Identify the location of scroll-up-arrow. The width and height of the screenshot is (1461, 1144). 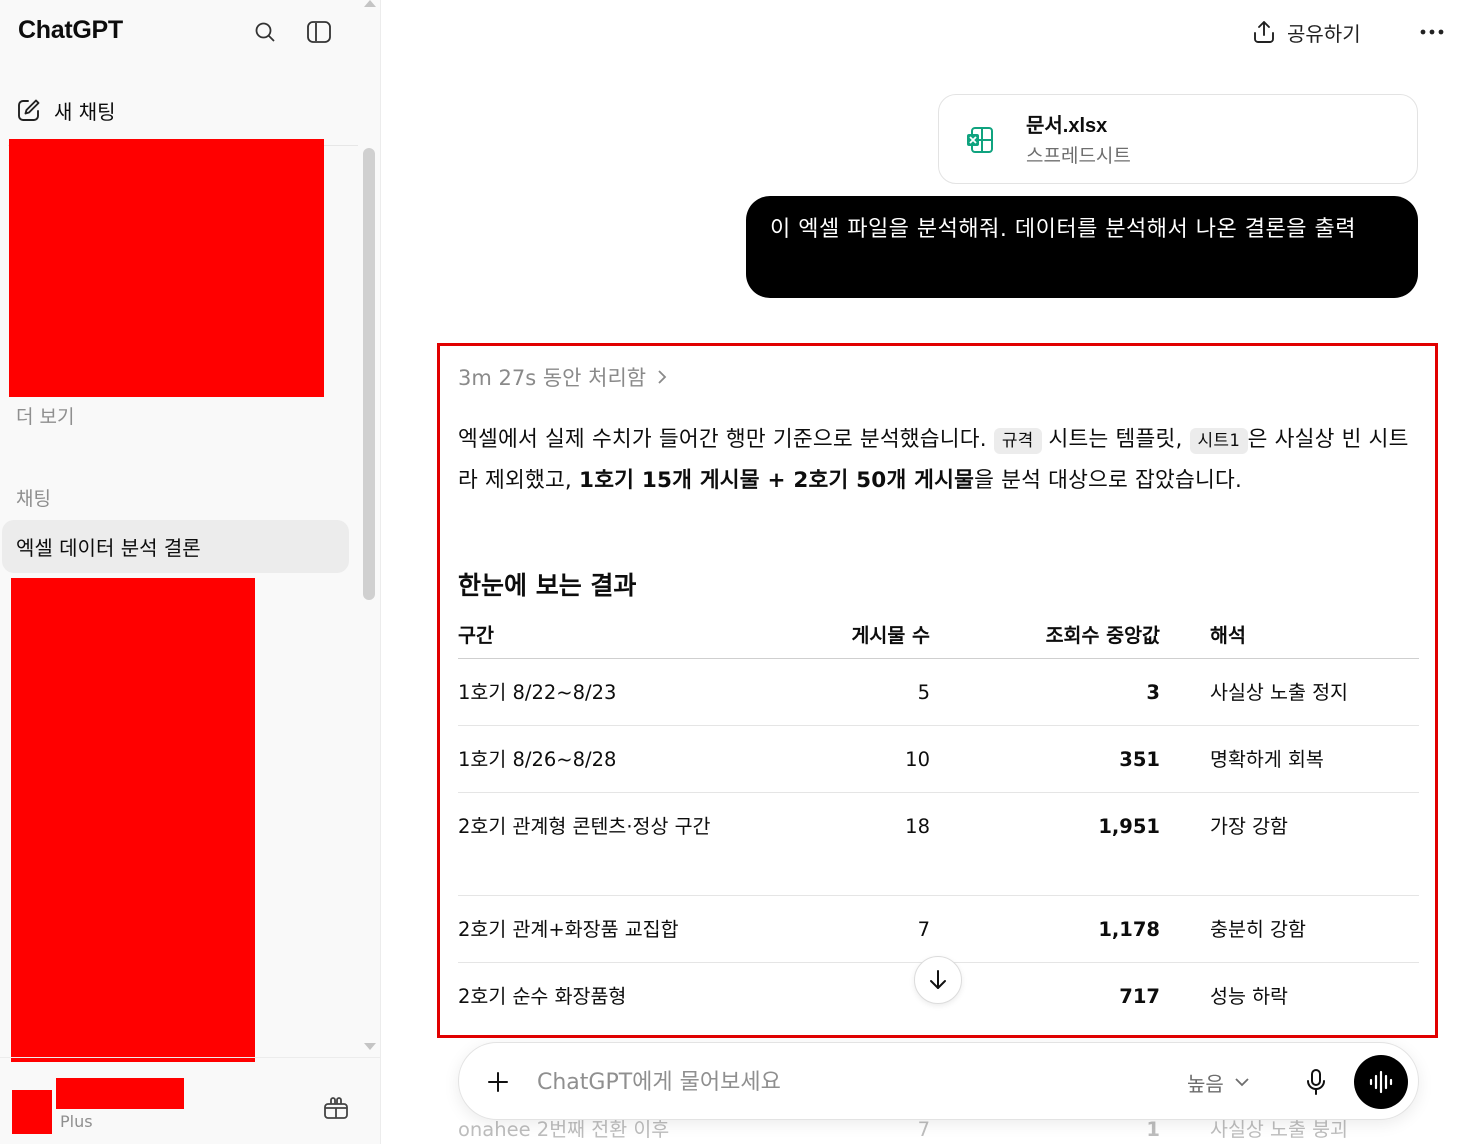
(370, 3).